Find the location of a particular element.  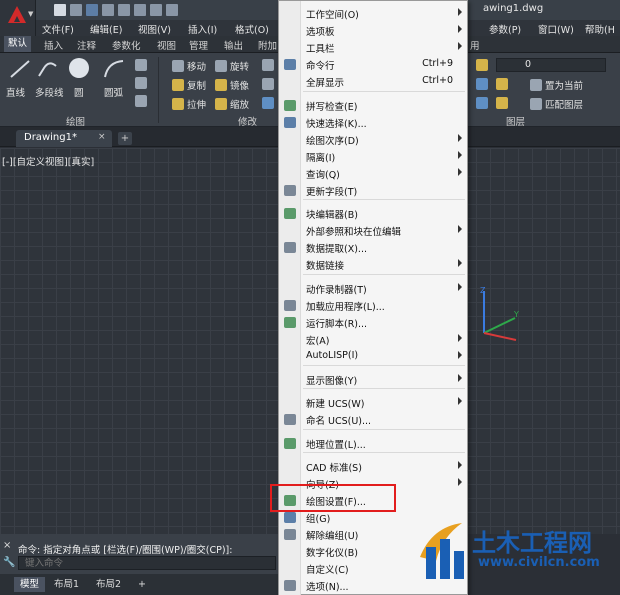

menu-view: 视图(V) is located at coordinates (154, 29).